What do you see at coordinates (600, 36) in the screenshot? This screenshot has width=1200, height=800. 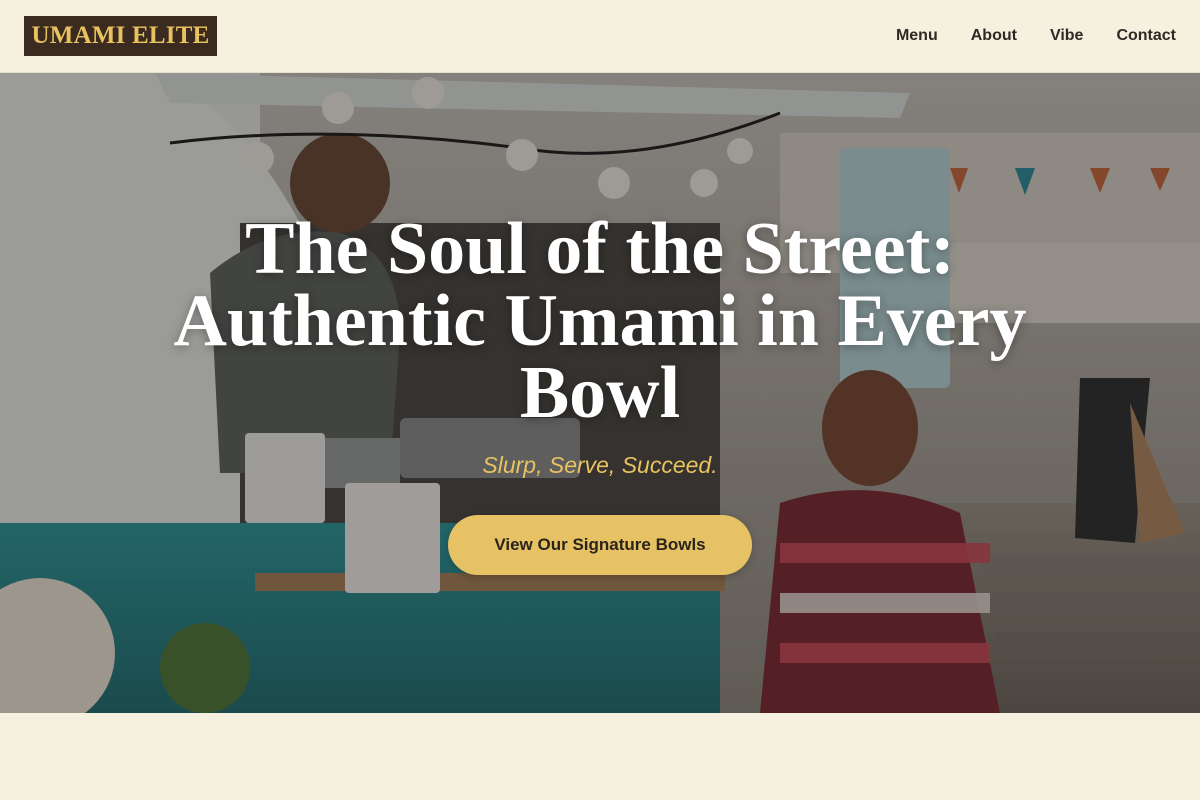 I see `top-navbar: UMAMI ELITE Menu About Vibe Contact` at bounding box center [600, 36].